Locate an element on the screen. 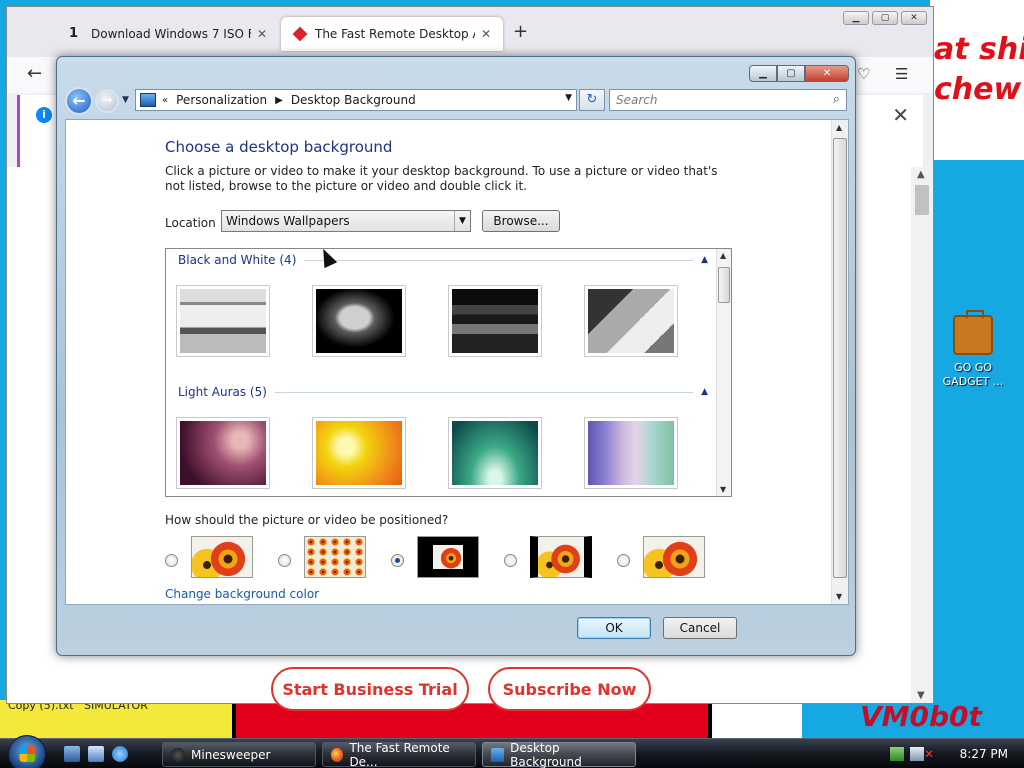  position-fit-radio is located at coordinates (510, 560).